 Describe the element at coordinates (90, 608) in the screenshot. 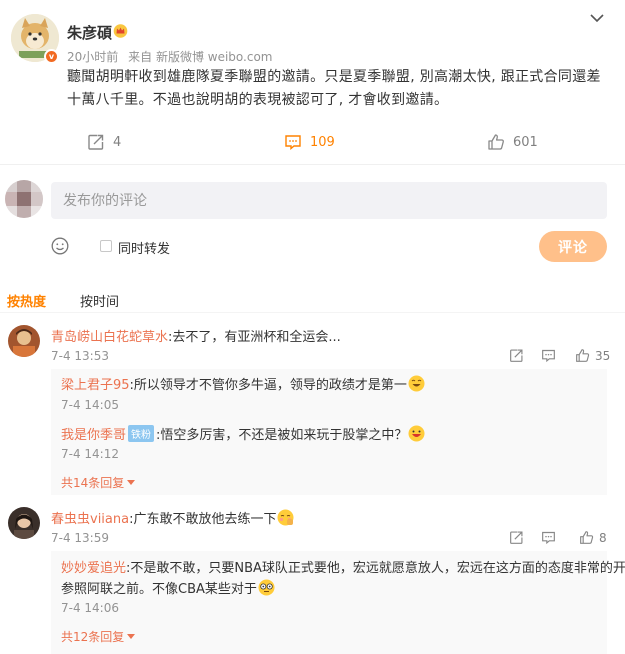

I see `reply-time: 7-4 14:06` at that location.